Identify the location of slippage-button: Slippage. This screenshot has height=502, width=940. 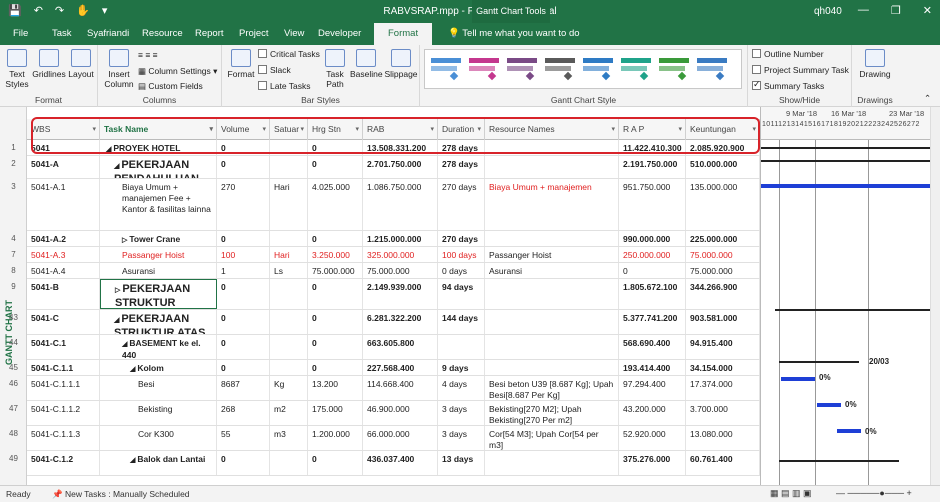
(401, 64).